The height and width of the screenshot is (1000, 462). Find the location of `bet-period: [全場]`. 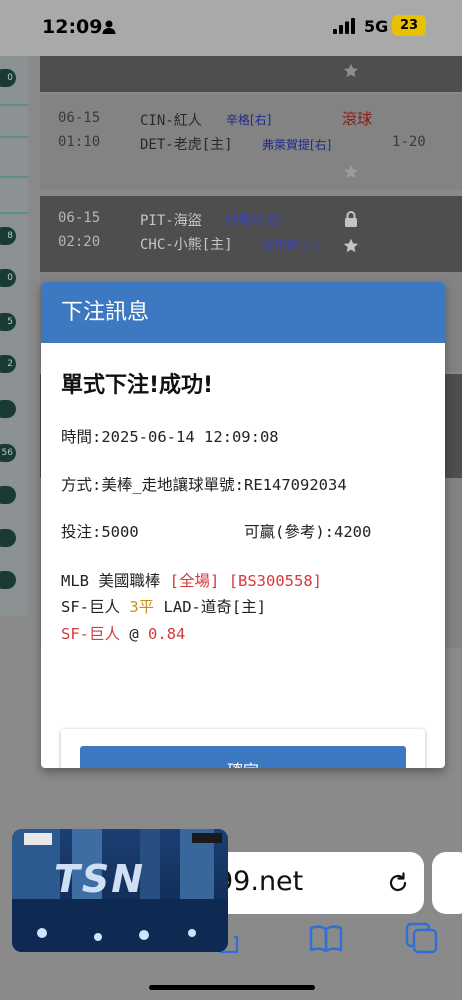

bet-period: [全場] is located at coordinates (194, 581).